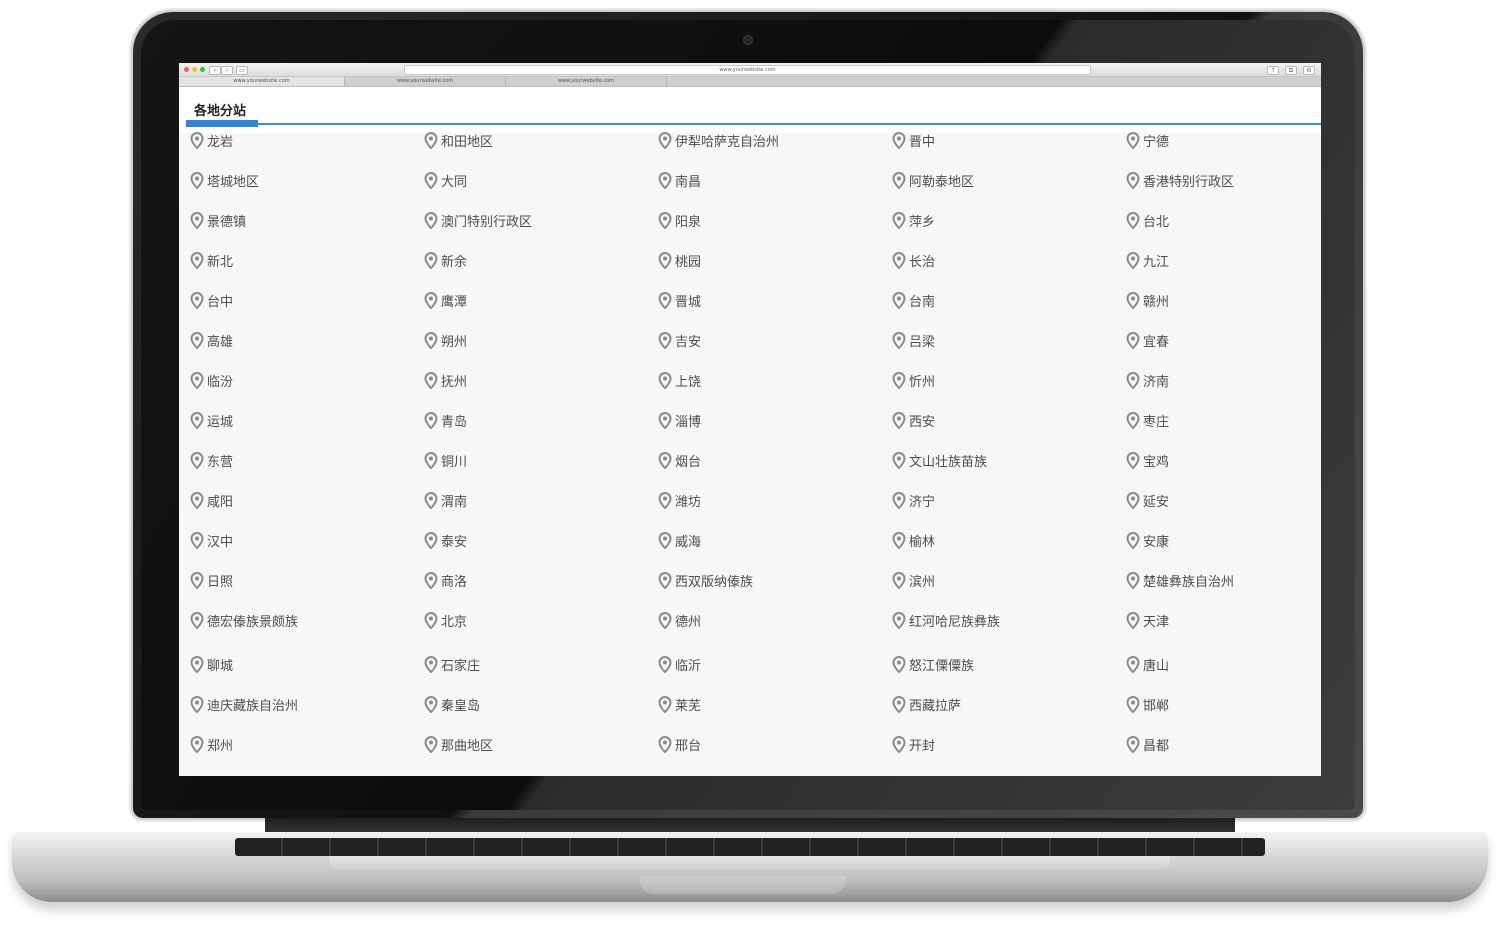  Describe the element at coordinates (211, 140) in the screenshot. I see `city-link: 龙岩` at that location.